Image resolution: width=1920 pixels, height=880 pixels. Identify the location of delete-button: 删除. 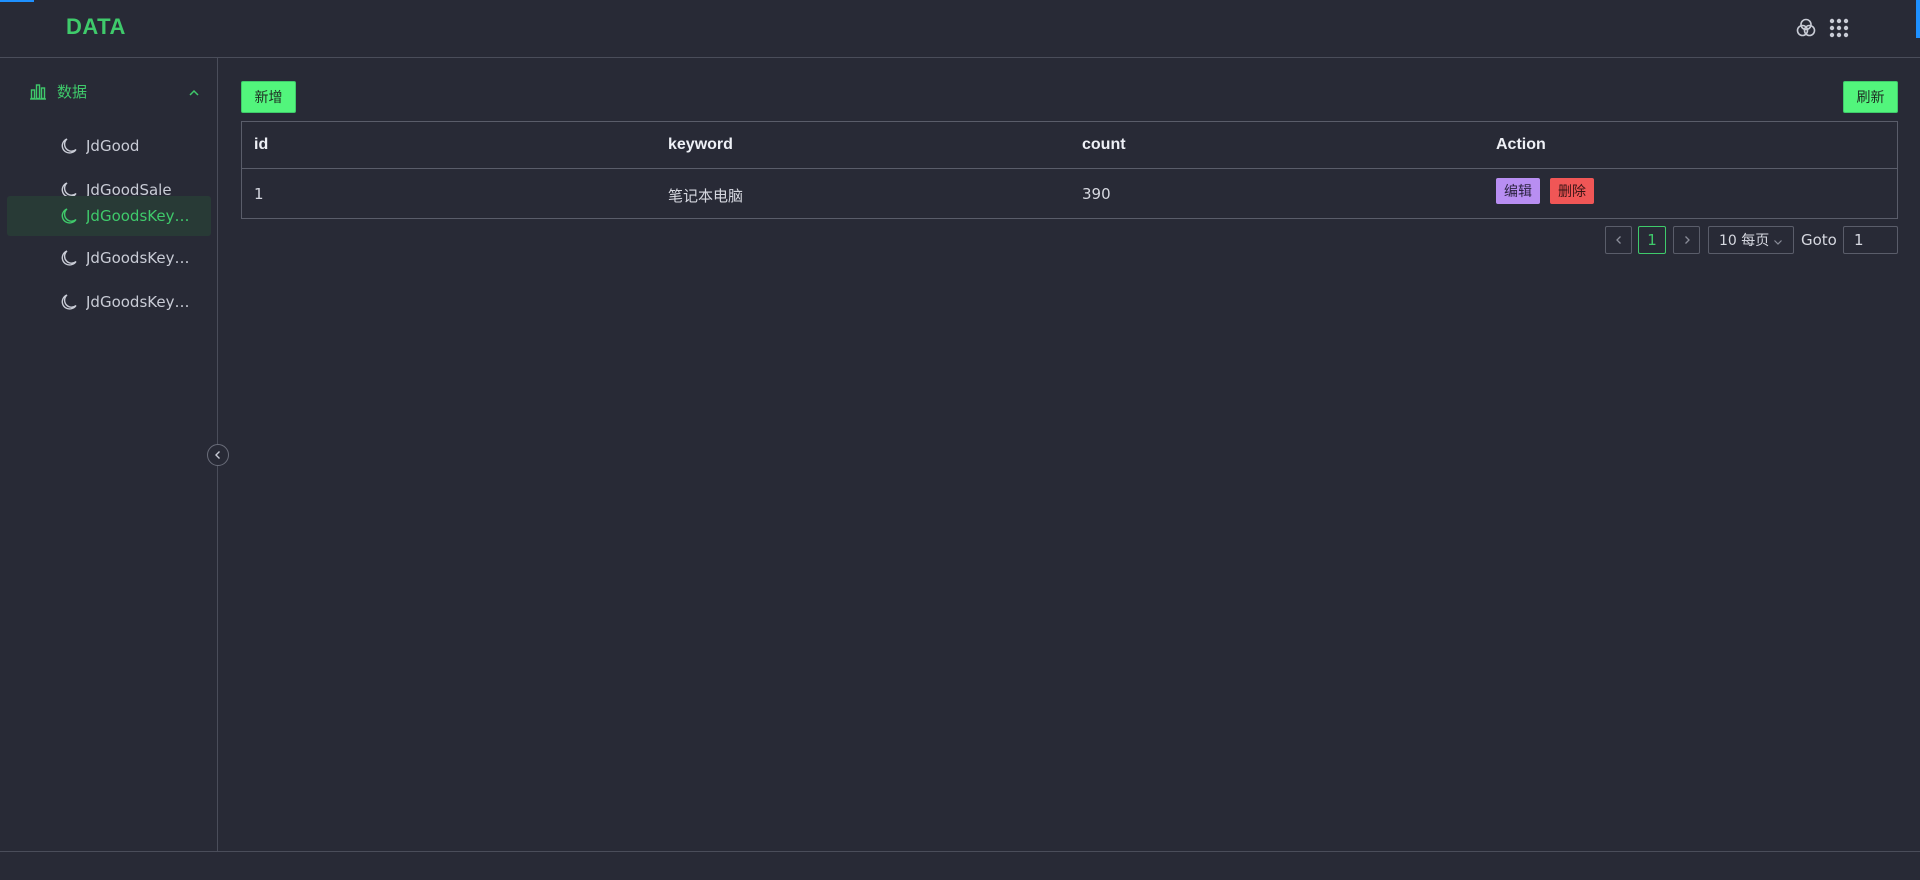
(1572, 191).